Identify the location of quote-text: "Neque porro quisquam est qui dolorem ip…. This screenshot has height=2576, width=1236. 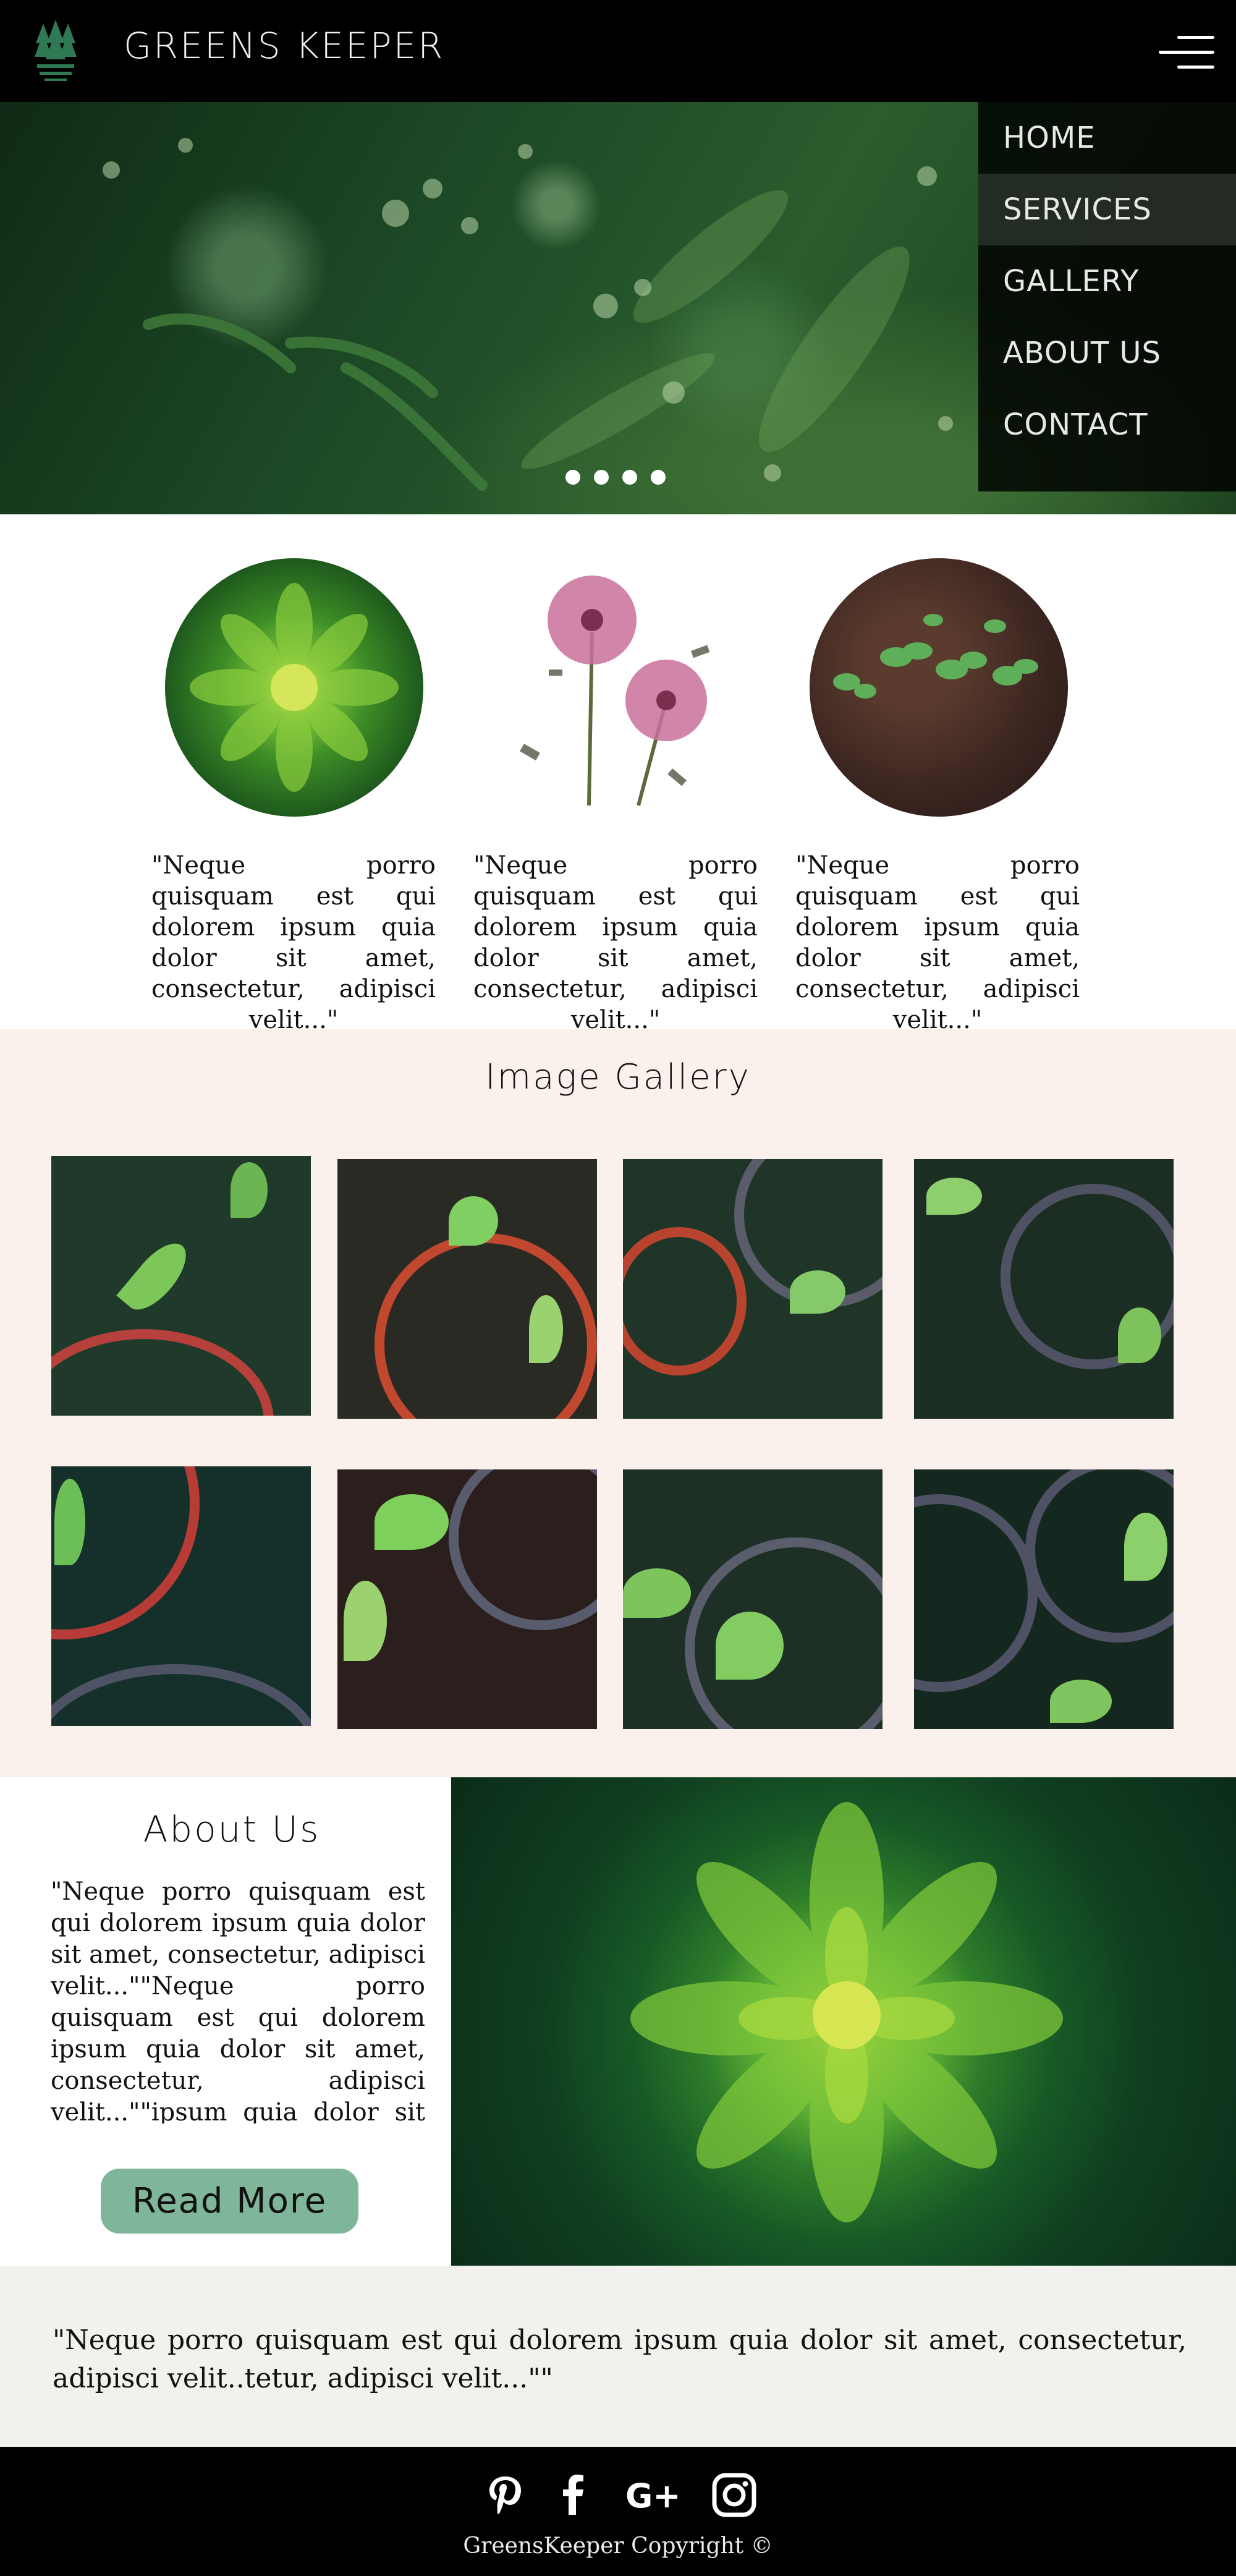
(620, 2359).